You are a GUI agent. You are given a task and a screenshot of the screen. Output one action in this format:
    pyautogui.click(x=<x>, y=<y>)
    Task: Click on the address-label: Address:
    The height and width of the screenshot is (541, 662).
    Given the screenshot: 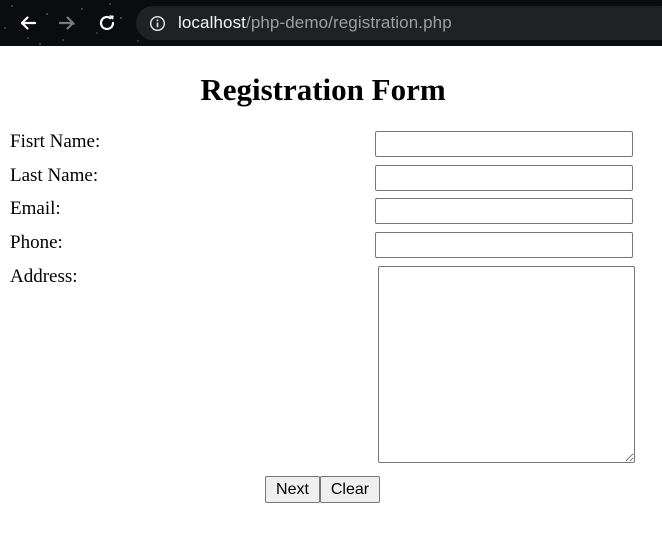 What is the action you would take?
    pyautogui.click(x=44, y=276)
    